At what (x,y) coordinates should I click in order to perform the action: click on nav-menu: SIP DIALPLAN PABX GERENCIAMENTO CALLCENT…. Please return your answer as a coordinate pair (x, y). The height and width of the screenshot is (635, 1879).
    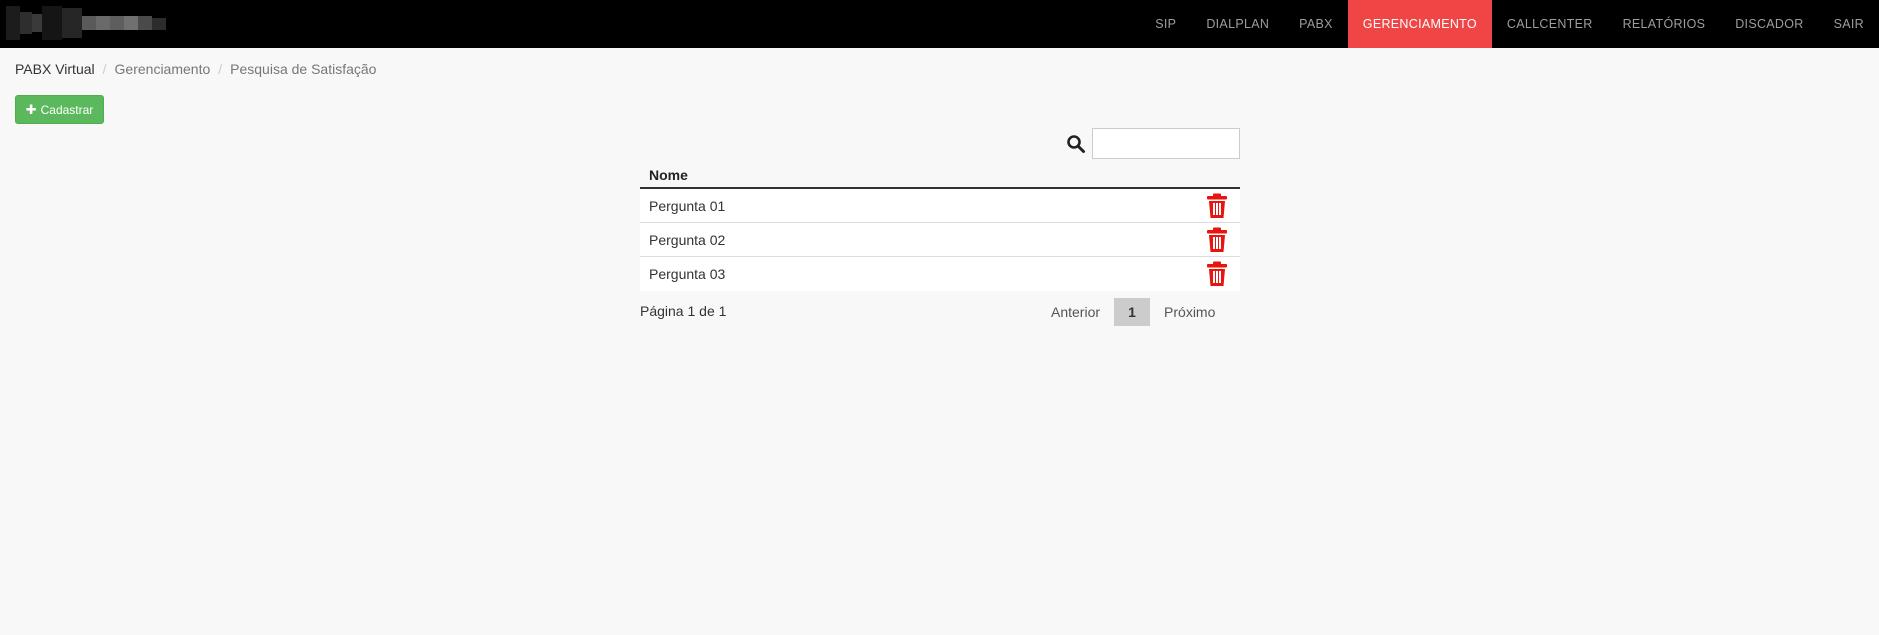
    Looking at the image, I should click on (1509, 24).